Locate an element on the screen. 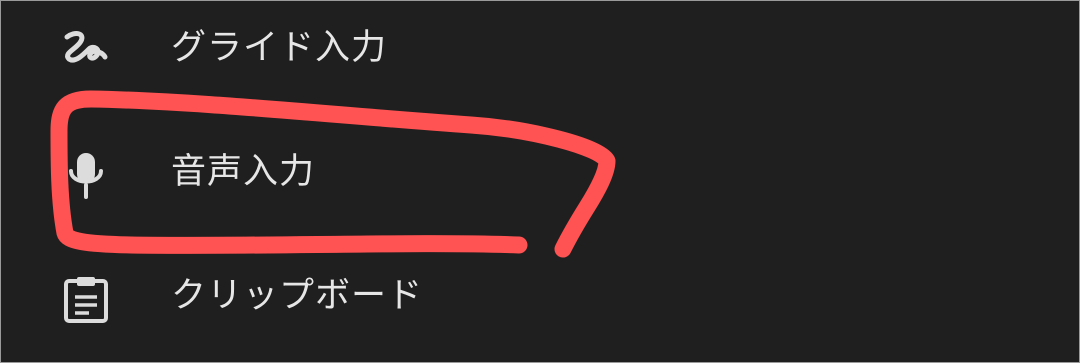 This screenshot has width=1080, height=363. menu-item-label: グライド入力 is located at coordinates (279, 48).